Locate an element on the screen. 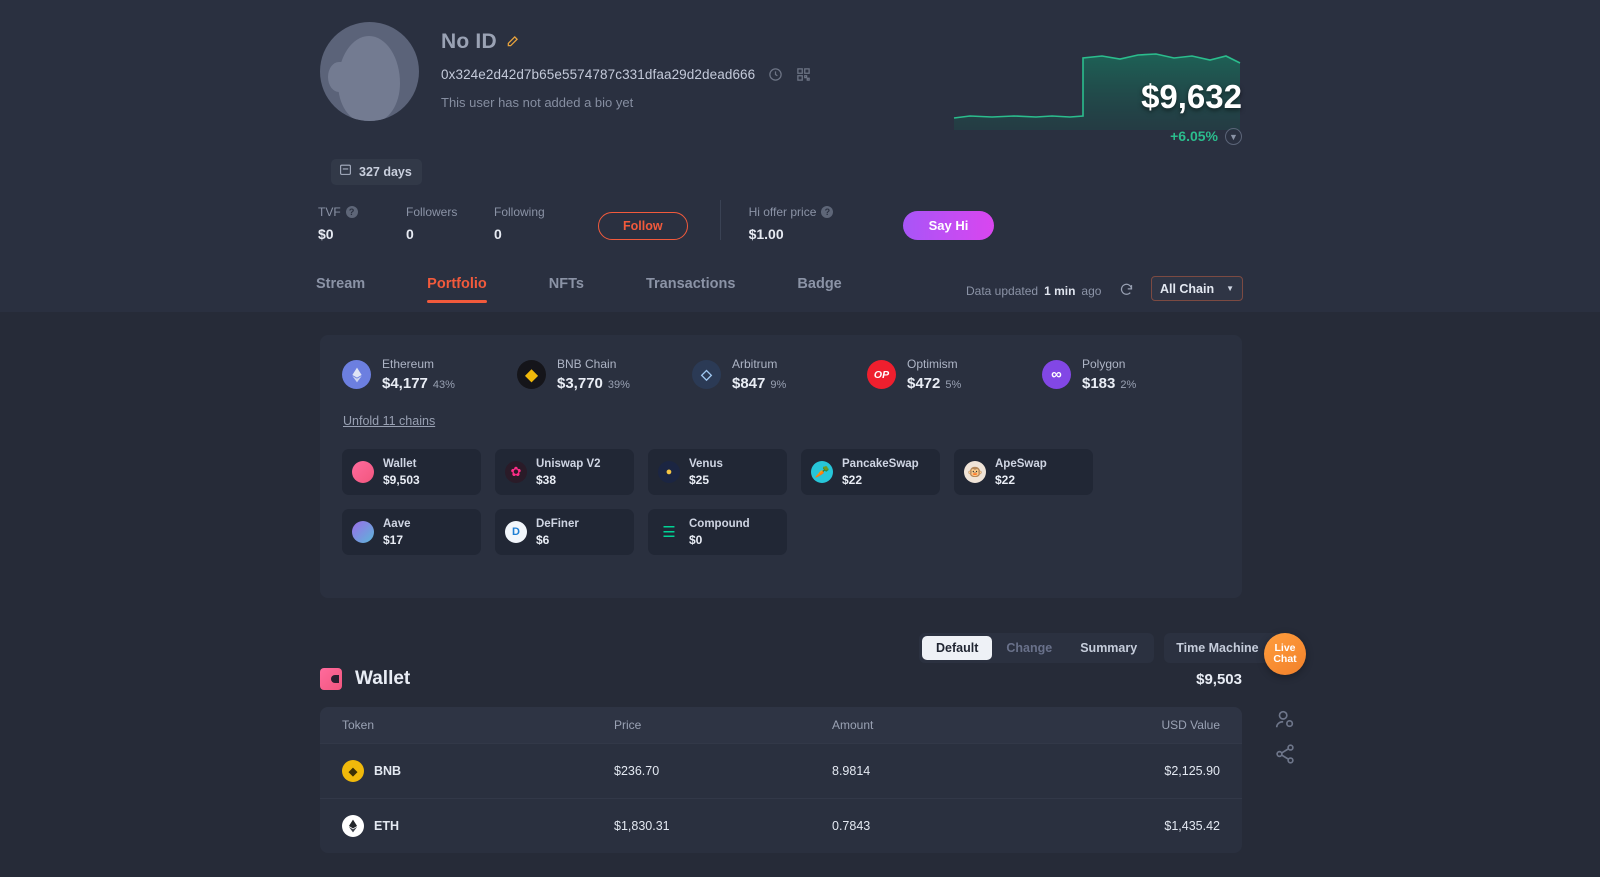 The width and height of the screenshot is (1600, 877). stat-tvf-label-row: TVF ? is located at coordinates (362, 212).